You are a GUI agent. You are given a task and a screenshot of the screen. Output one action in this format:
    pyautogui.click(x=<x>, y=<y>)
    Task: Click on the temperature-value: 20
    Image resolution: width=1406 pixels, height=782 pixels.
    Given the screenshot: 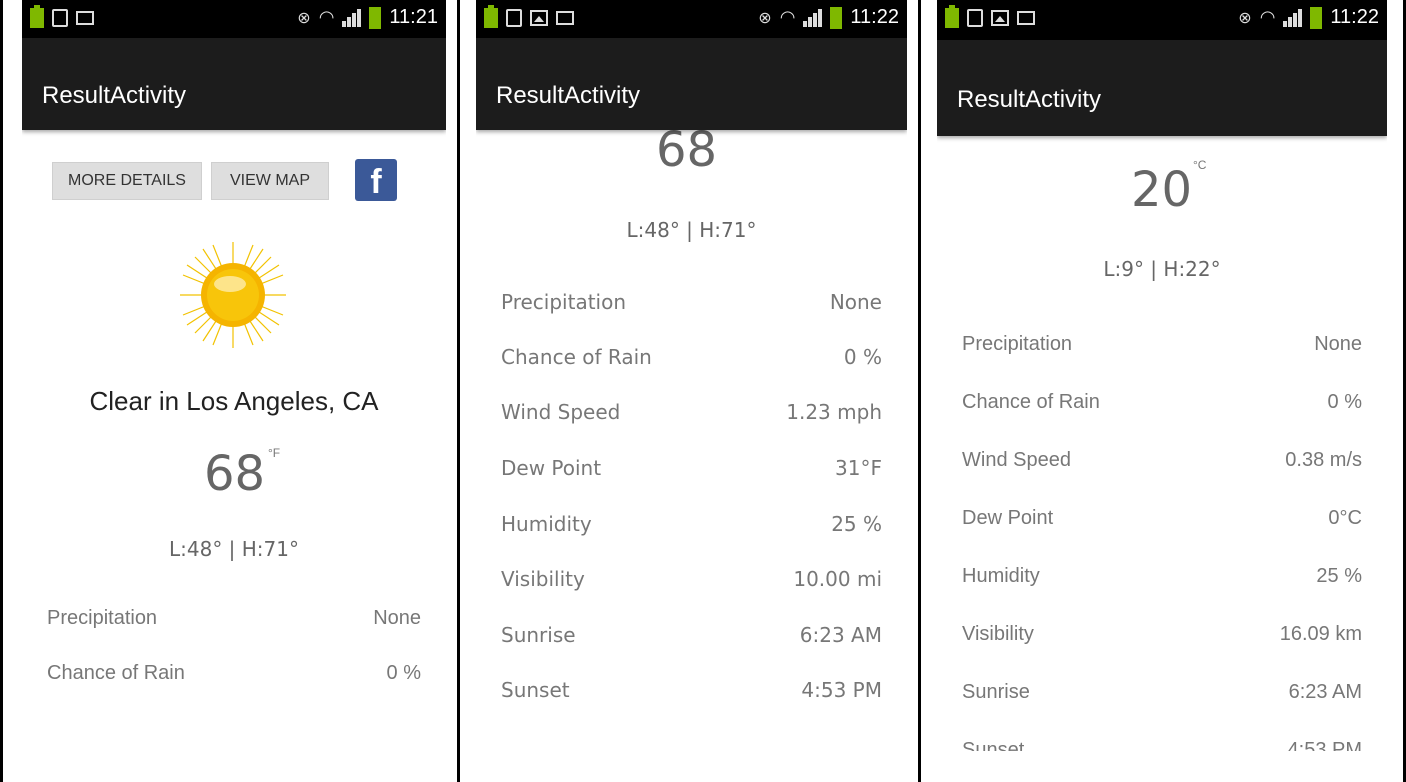 What is the action you would take?
    pyautogui.click(x=1162, y=190)
    